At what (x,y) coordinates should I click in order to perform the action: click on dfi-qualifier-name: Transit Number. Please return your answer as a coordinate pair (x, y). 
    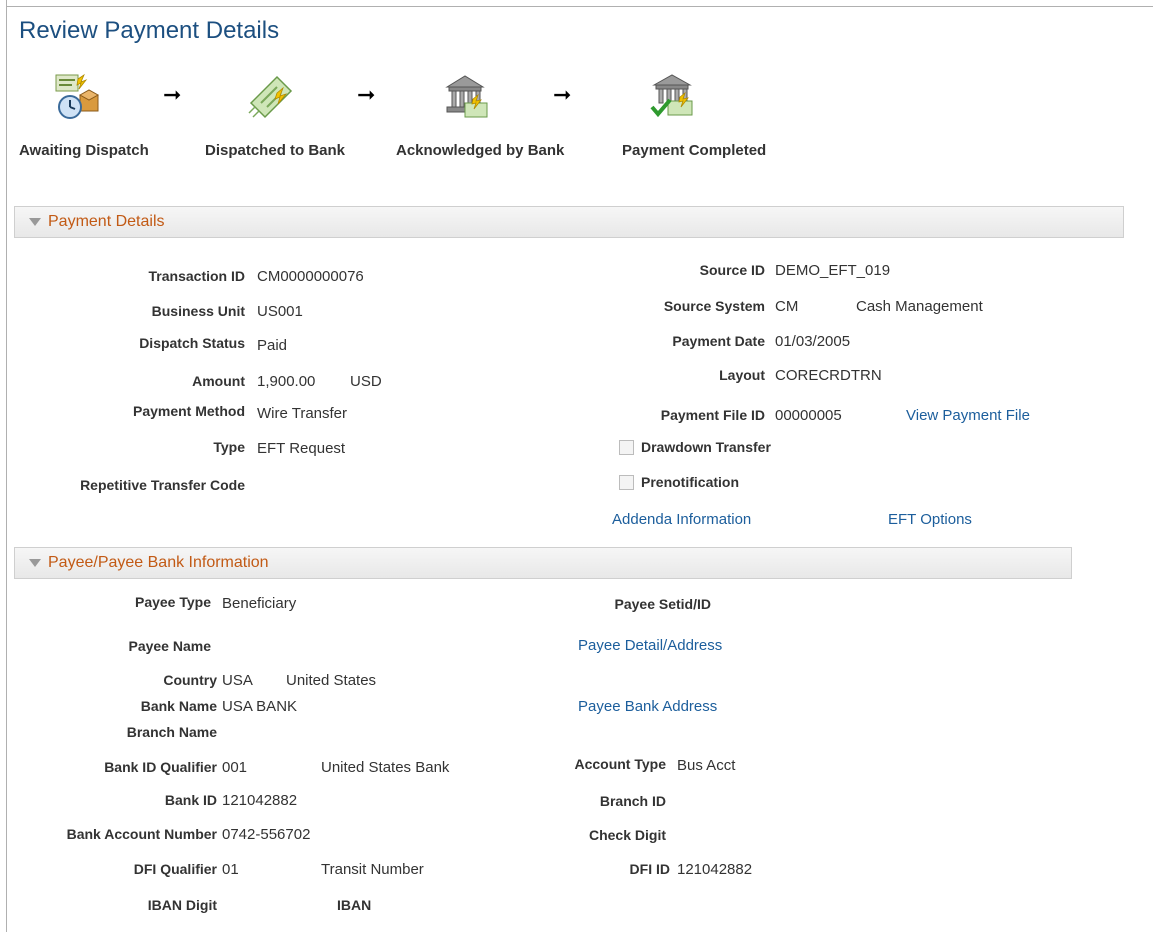
    Looking at the image, I should click on (372, 869).